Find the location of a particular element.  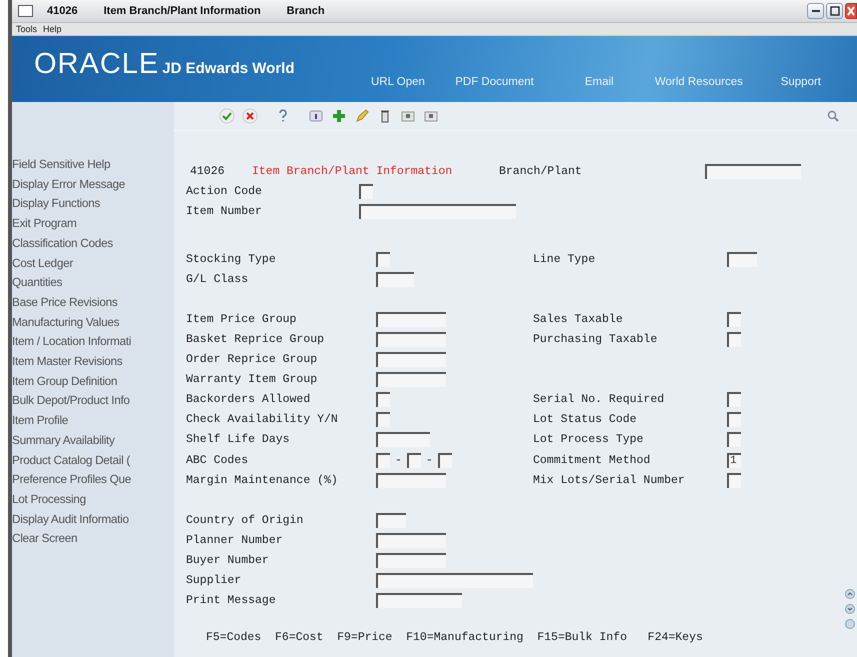

function-keys-text: F5=Codes F6=Cost F9=Price F10=Manufacturing F15=Bulk Info F24=Keys is located at coordinates (454, 637).